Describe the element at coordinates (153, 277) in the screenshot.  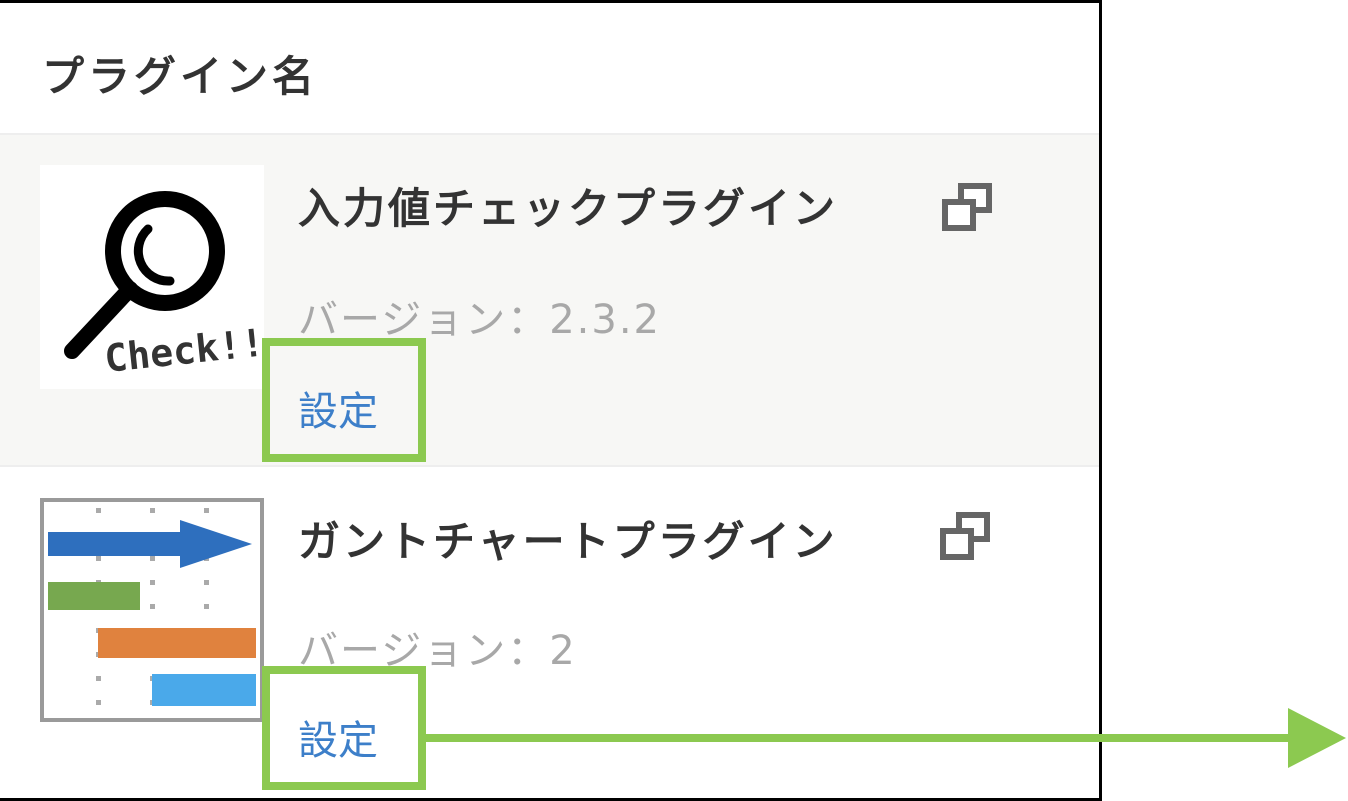
I see `magnifier-icon: Check!!` at that location.